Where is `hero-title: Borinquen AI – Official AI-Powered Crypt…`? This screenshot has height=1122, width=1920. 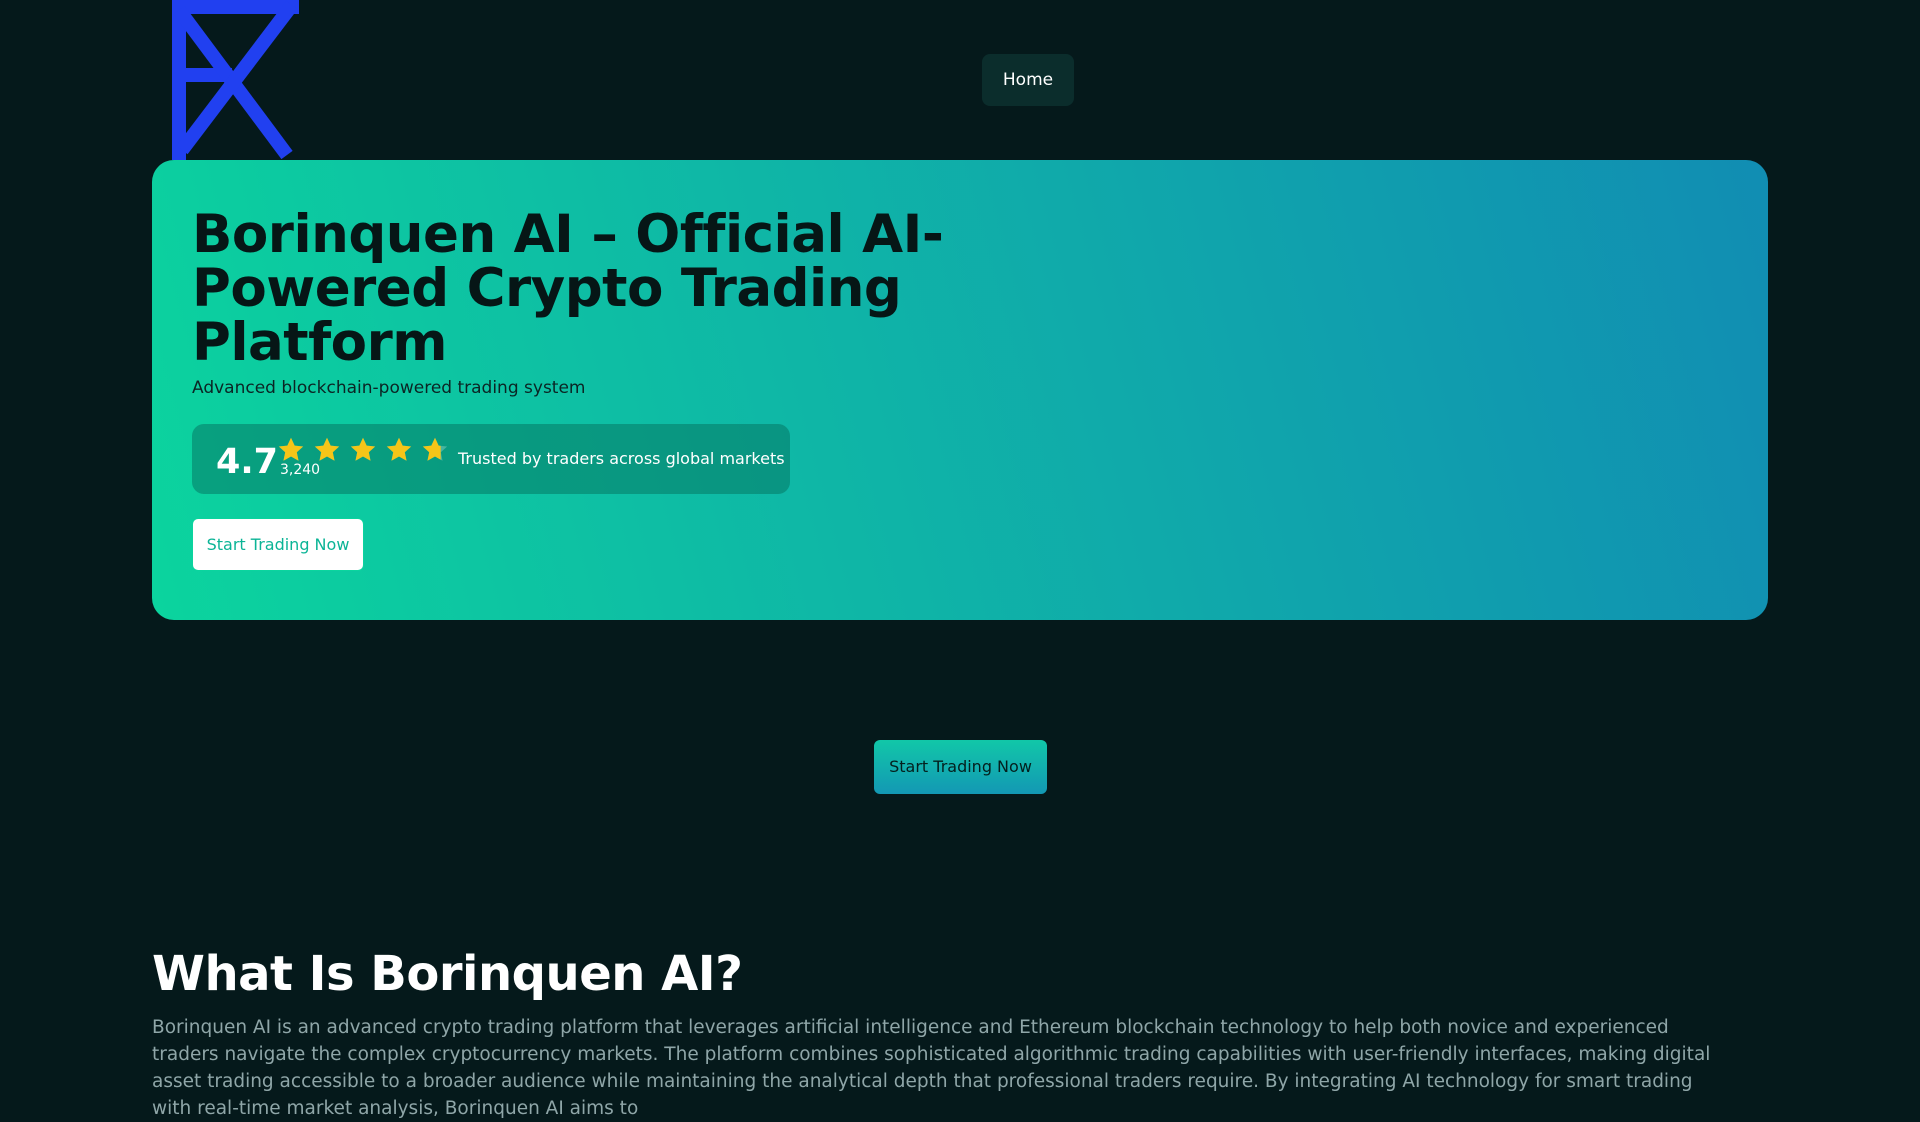 hero-title: Borinquen AI – Official AI-Powered Crypt… is located at coordinates (568, 288).